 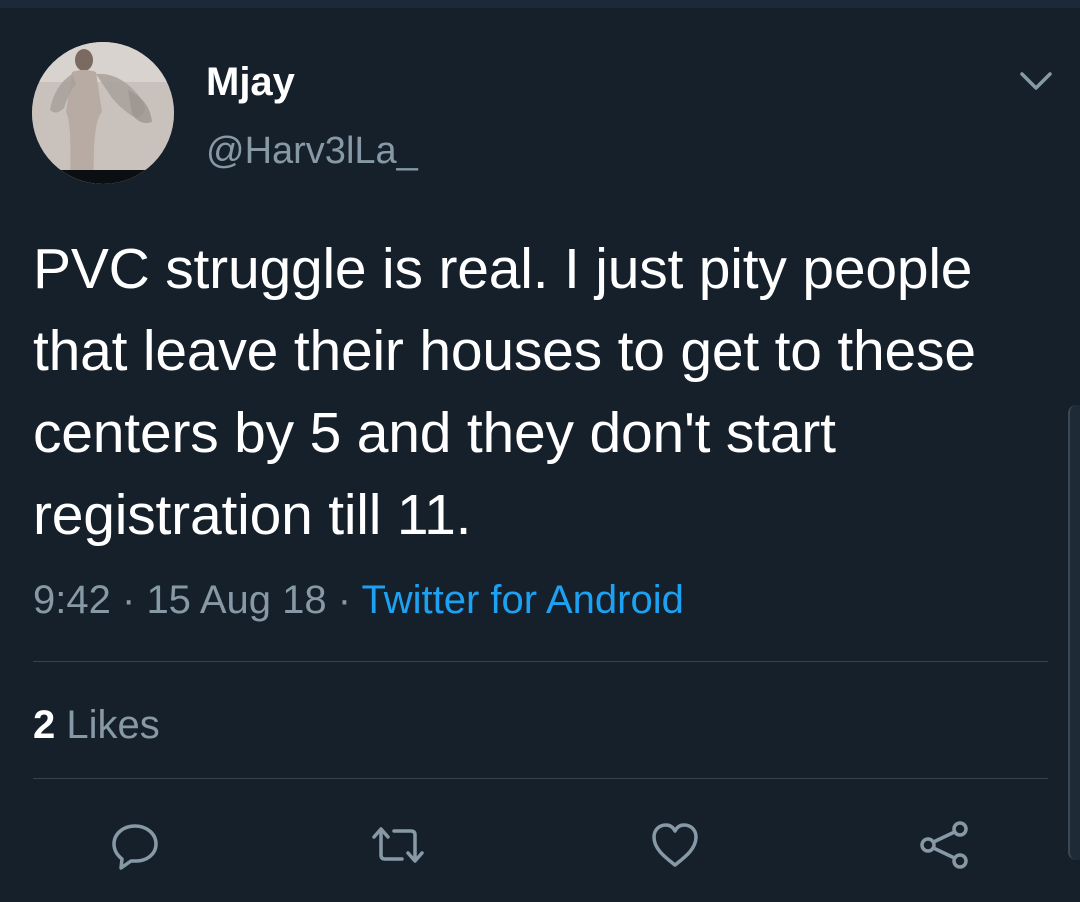 What do you see at coordinates (522, 600) in the screenshot?
I see `tweet-source-link: Twitter for Android` at bounding box center [522, 600].